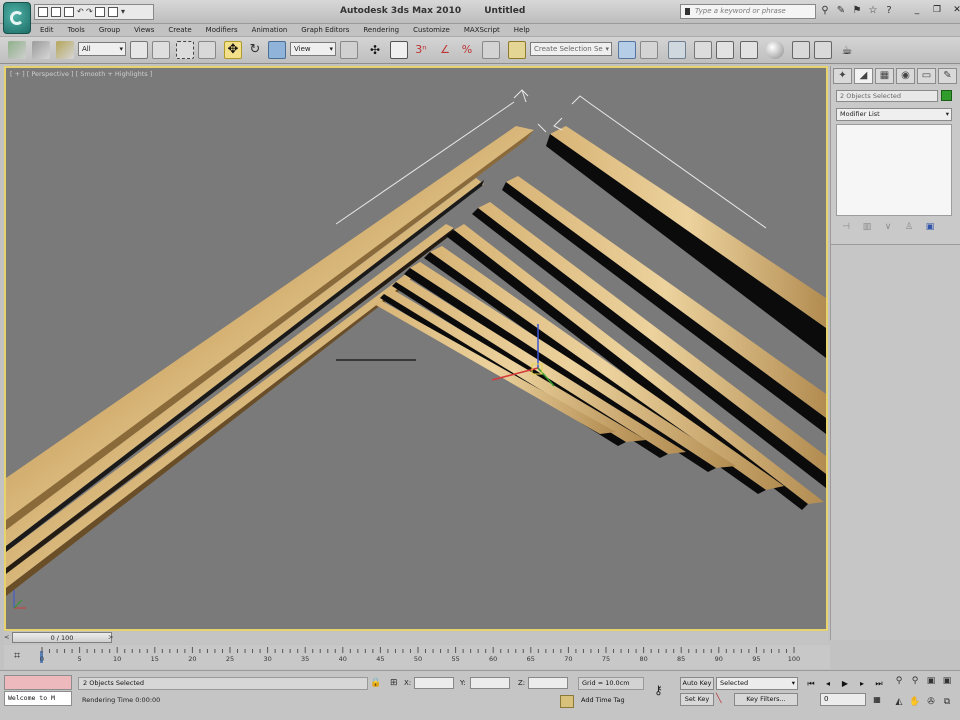  I want to click on project-folder-icon, so click(113, 12).